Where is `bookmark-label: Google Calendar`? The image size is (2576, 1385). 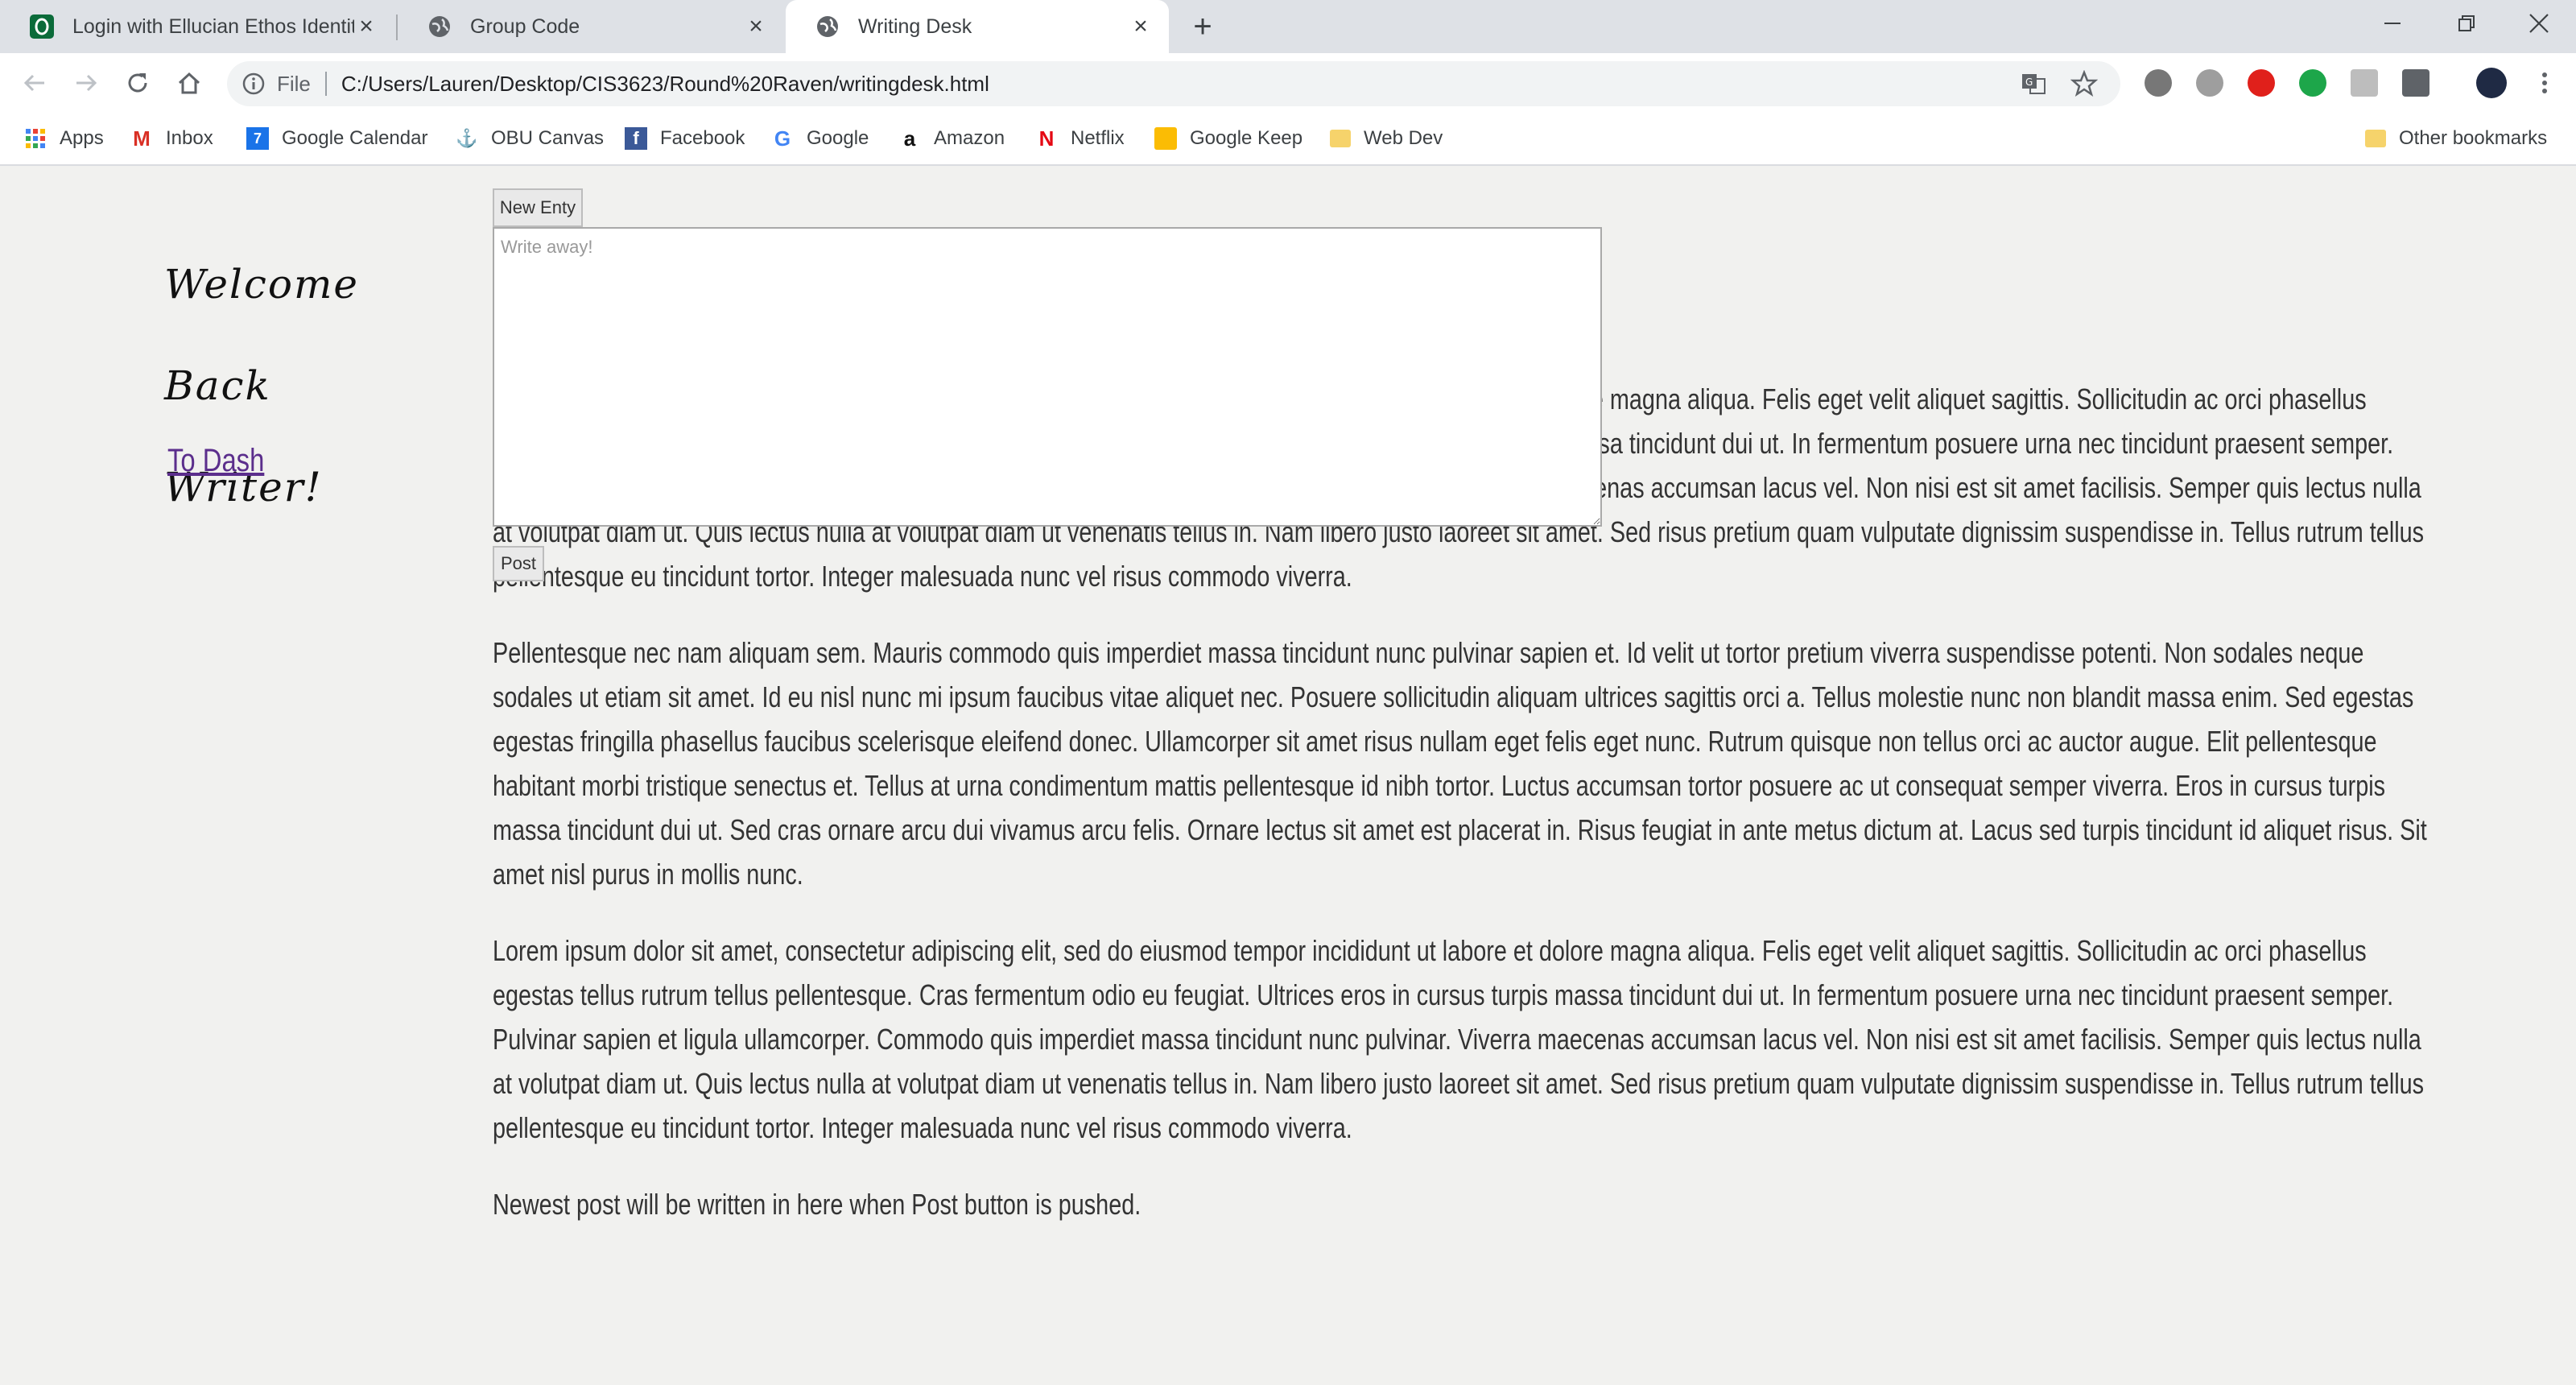 bookmark-label: Google Calendar is located at coordinates (355, 138).